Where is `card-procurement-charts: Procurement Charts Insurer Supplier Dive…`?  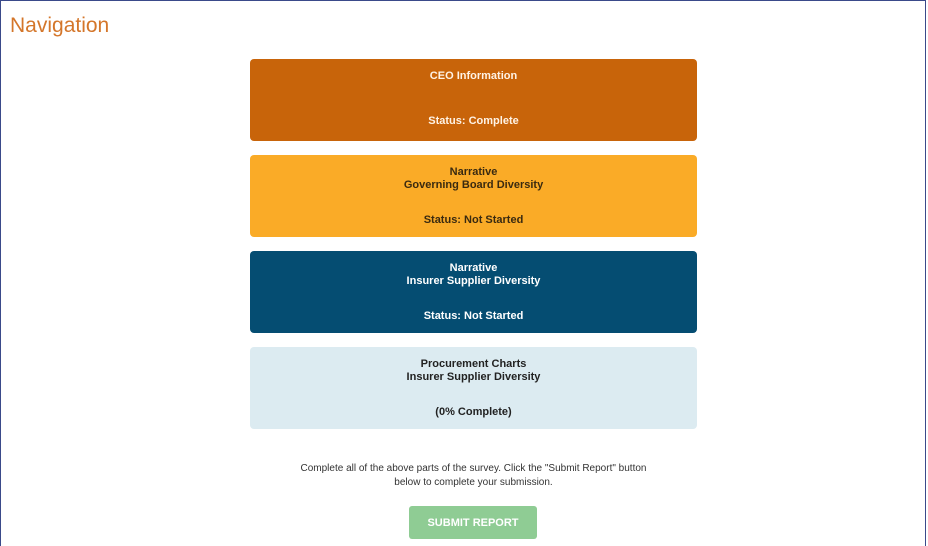
card-procurement-charts: Procurement Charts Insurer Supplier Dive… is located at coordinates (473, 388).